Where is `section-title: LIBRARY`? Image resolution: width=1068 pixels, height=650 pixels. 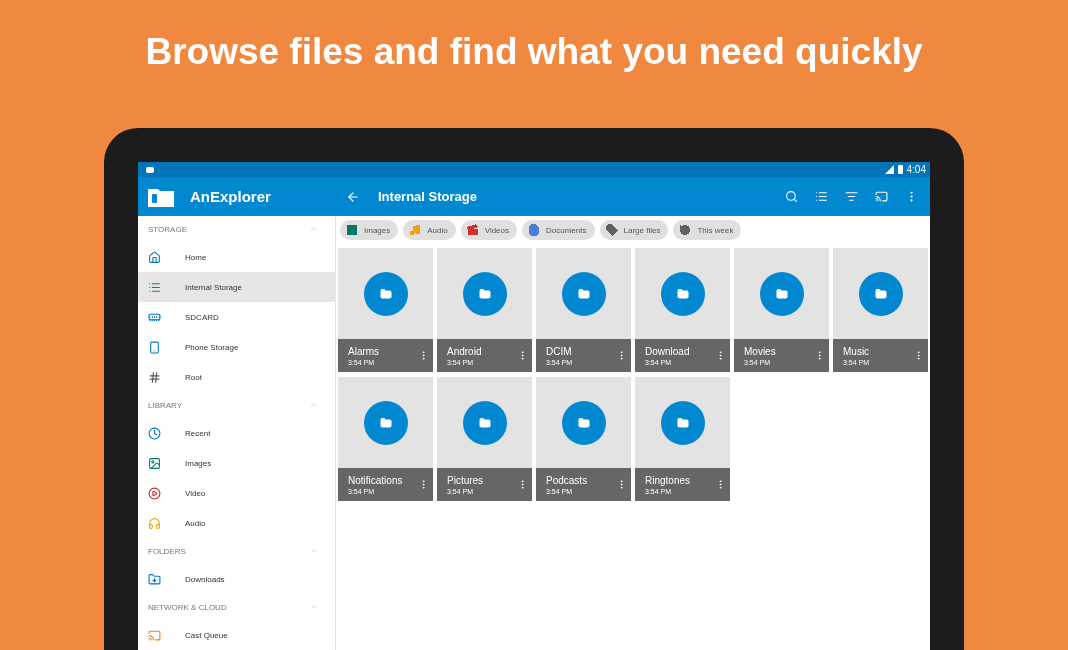 section-title: LIBRARY is located at coordinates (165, 405).